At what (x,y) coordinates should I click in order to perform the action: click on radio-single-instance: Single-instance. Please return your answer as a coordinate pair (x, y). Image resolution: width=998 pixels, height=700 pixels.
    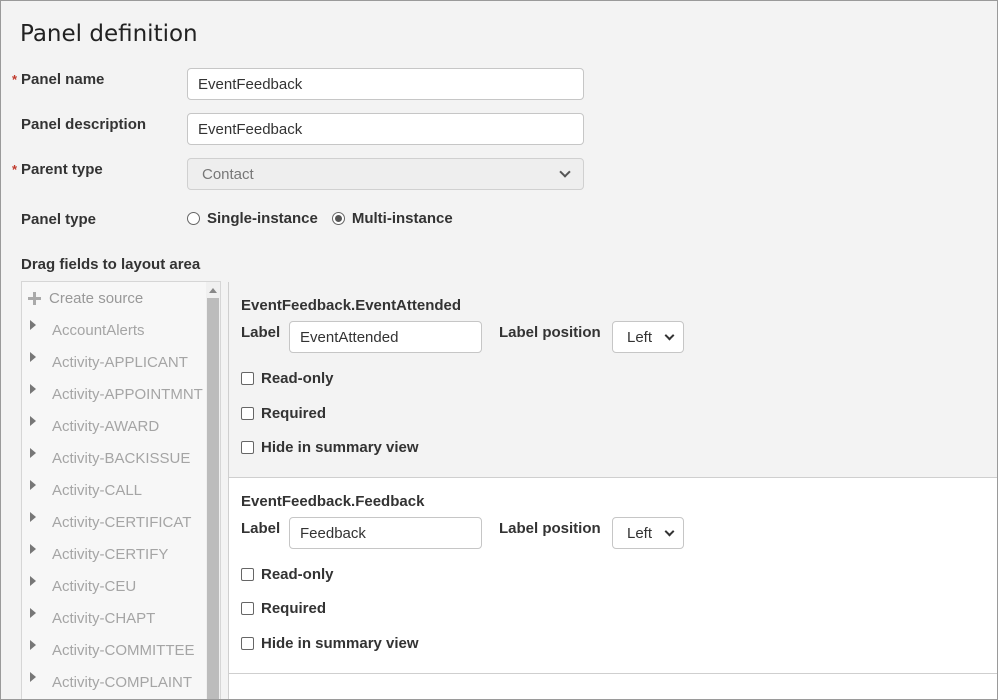
    Looking at the image, I should click on (252, 218).